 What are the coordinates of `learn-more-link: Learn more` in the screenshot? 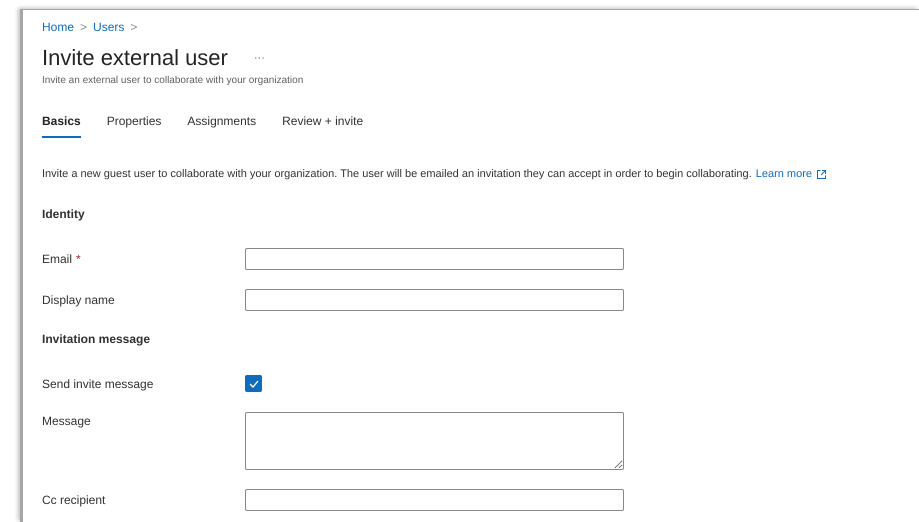 It's located at (784, 174).